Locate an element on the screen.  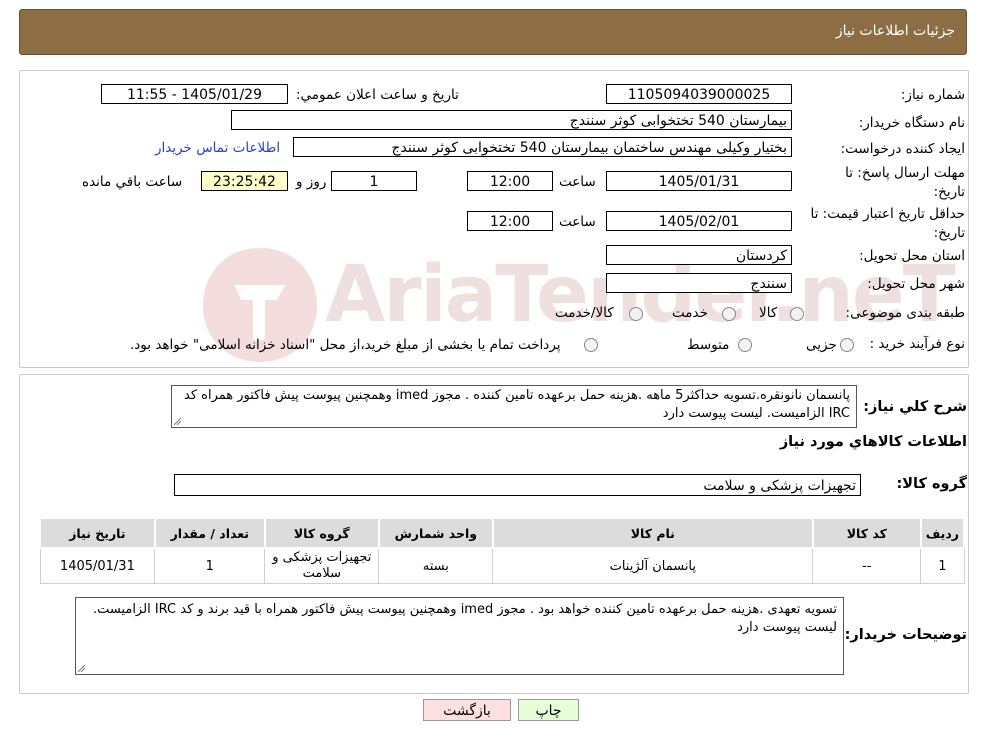
goods-group-label: گروه کالا: is located at coordinates (931, 484).